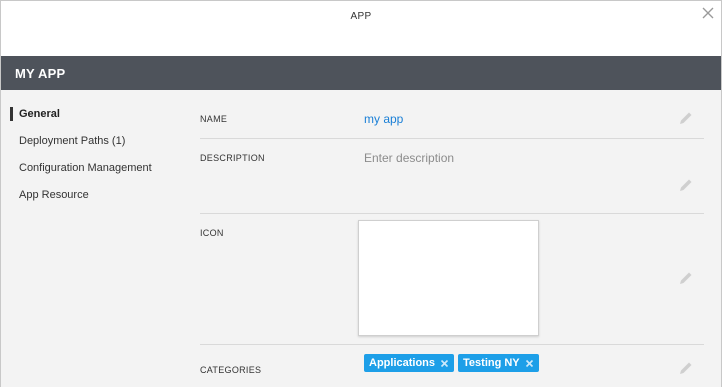 The width and height of the screenshot is (722, 387). What do you see at coordinates (232, 158) in the screenshot?
I see `description-label: DESCRIPTION` at bounding box center [232, 158].